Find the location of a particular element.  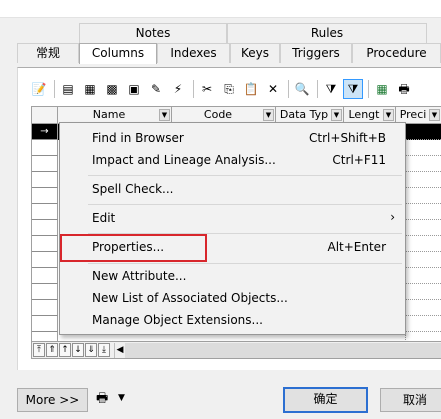

filter-icon: ⧩ is located at coordinates (331, 89).